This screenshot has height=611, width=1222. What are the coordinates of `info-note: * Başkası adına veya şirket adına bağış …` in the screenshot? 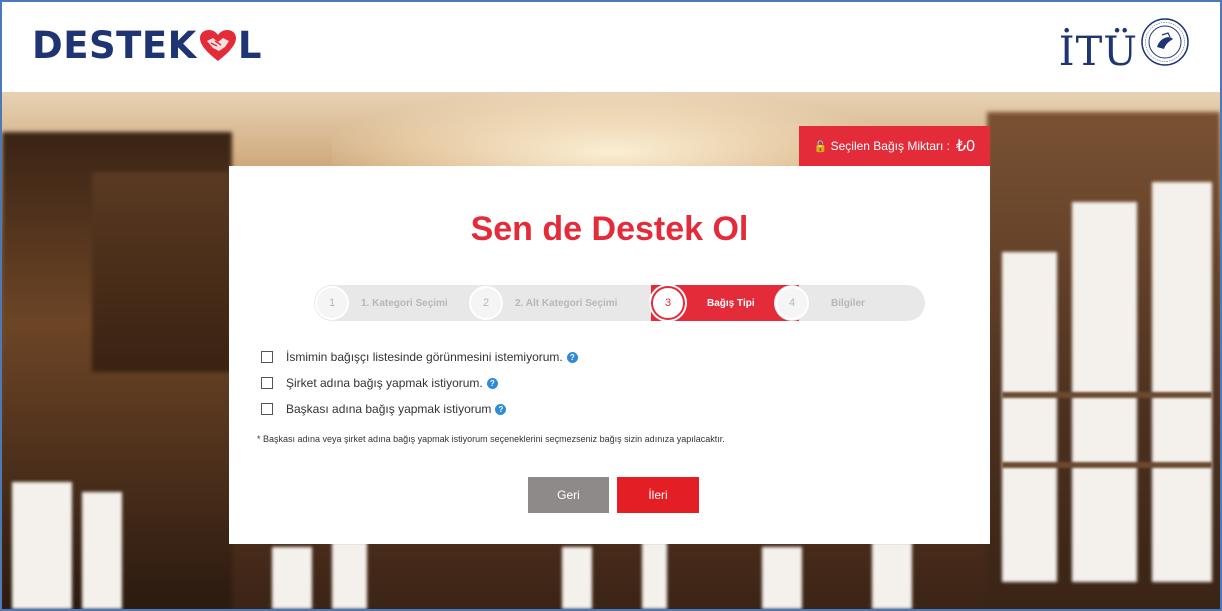 It's located at (491, 439).